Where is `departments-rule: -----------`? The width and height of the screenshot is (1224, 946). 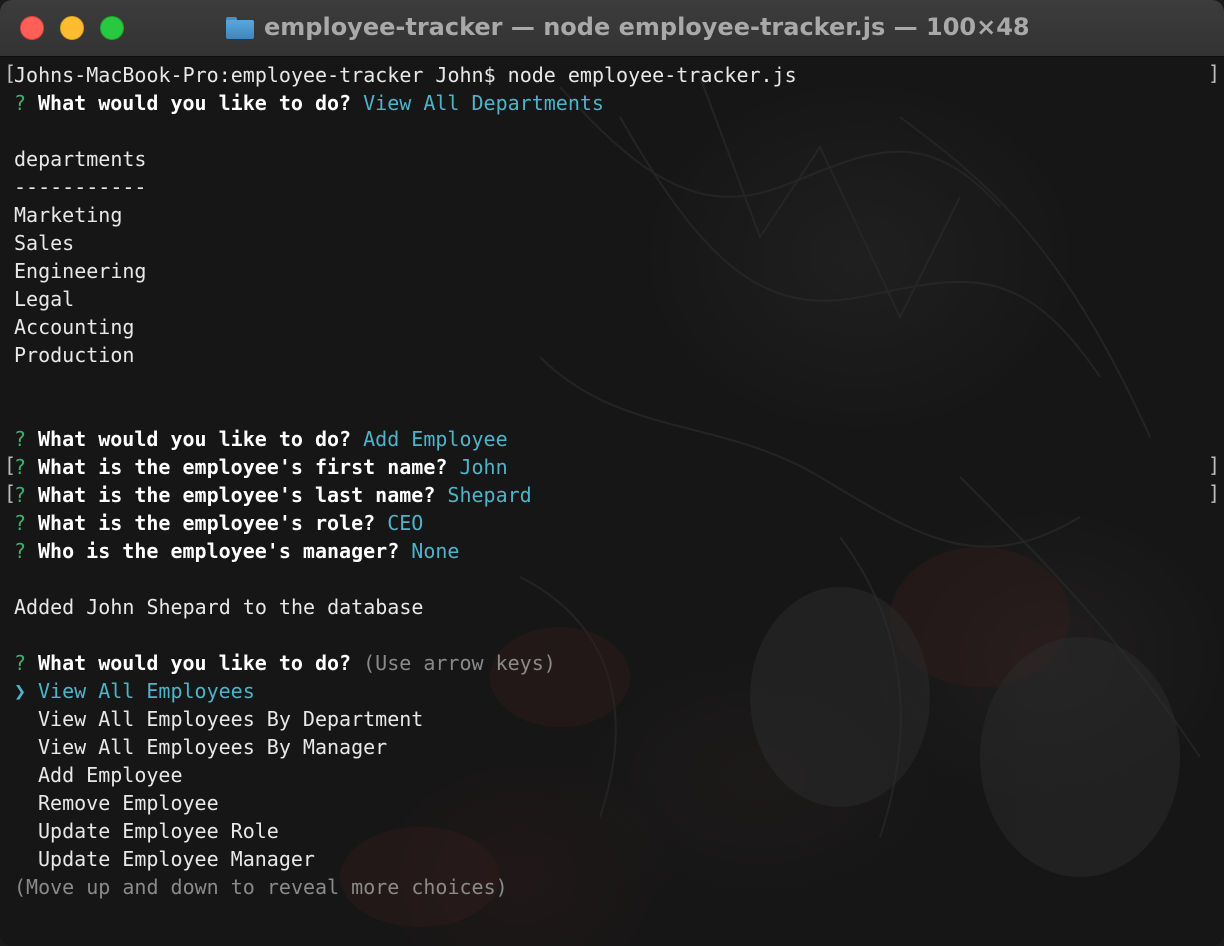 departments-rule: ----------- is located at coordinates (80, 187).